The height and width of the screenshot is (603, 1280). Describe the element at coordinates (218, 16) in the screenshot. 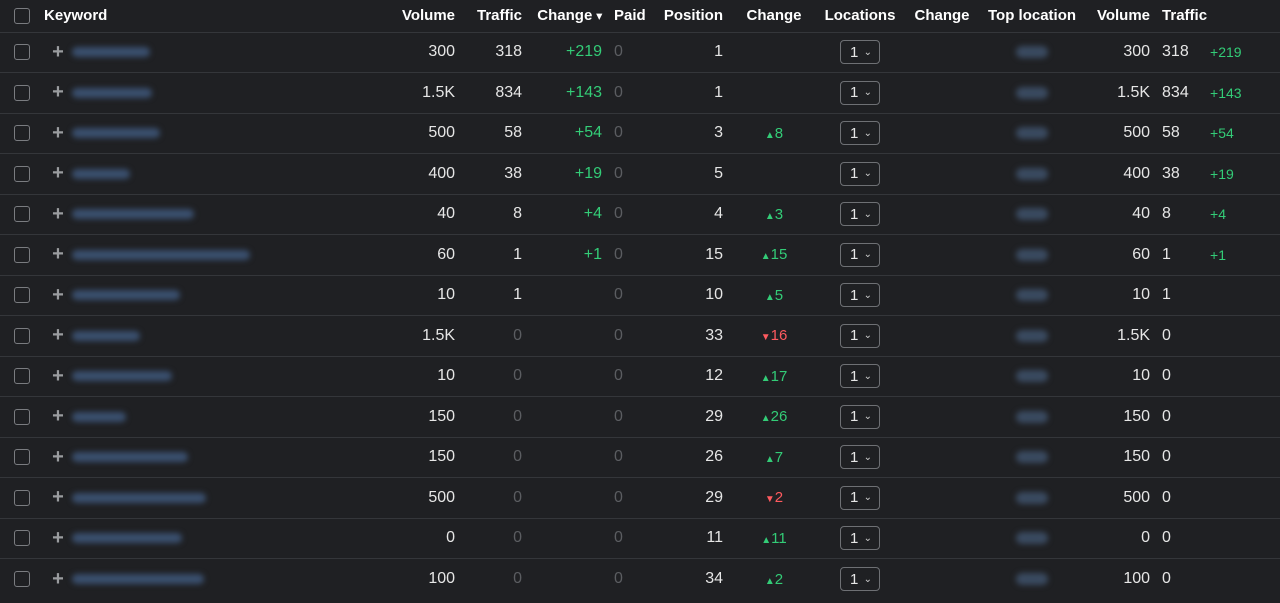

I see `keyword-header: Keyword` at that location.